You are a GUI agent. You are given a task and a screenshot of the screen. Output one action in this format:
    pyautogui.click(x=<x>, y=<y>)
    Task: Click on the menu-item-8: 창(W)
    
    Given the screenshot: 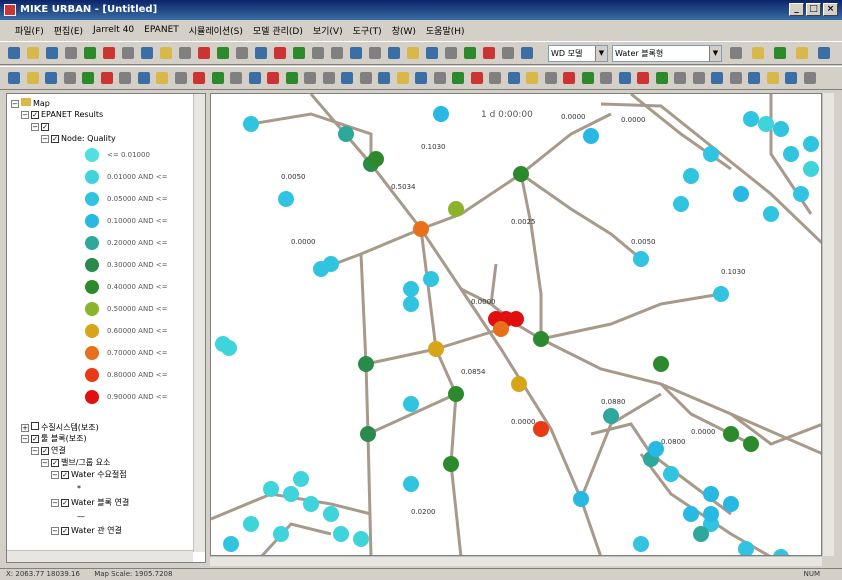 What is the action you would take?
    pyautogui.click(x=404, y=30)
    